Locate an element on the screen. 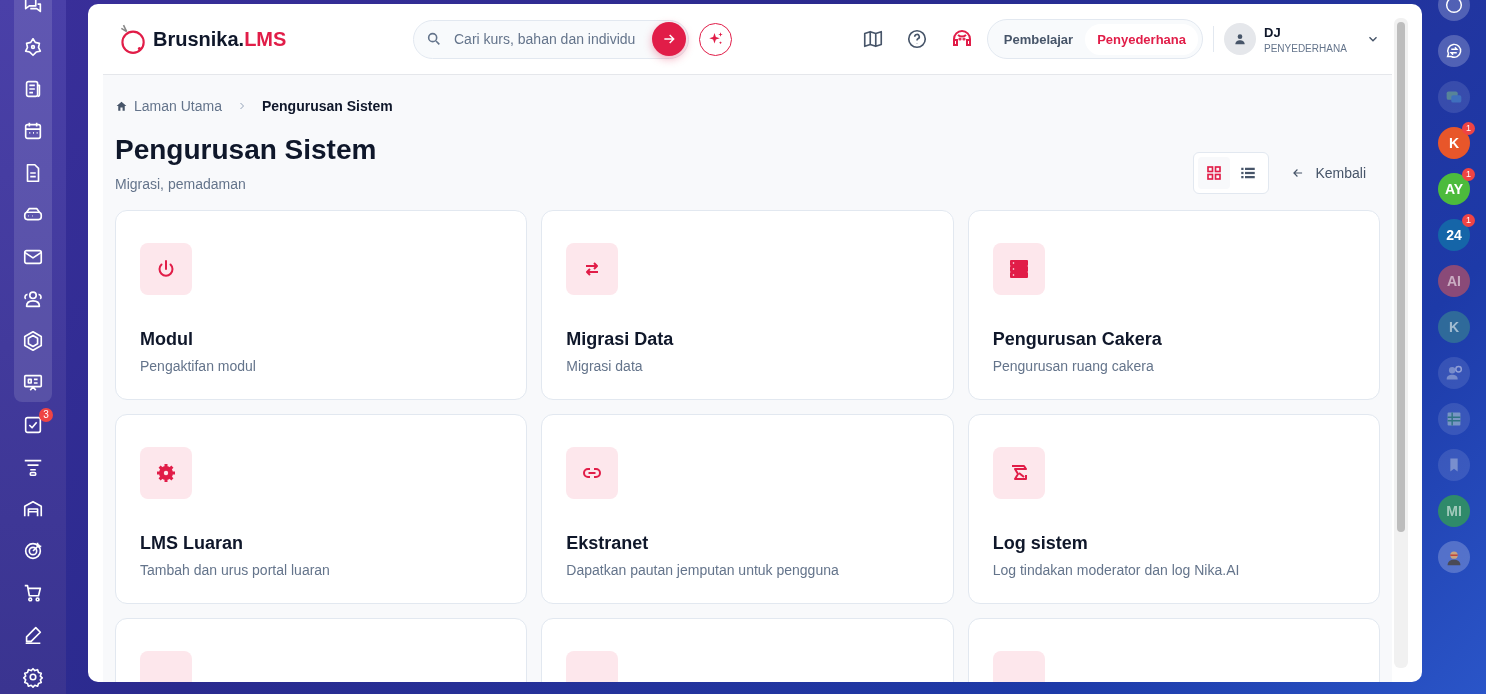 This screenshot has width=1486, height=694. settings-card: Log sistem Log tindakan moderator dan log Nika.AI is located at coordinates (1173, 509).